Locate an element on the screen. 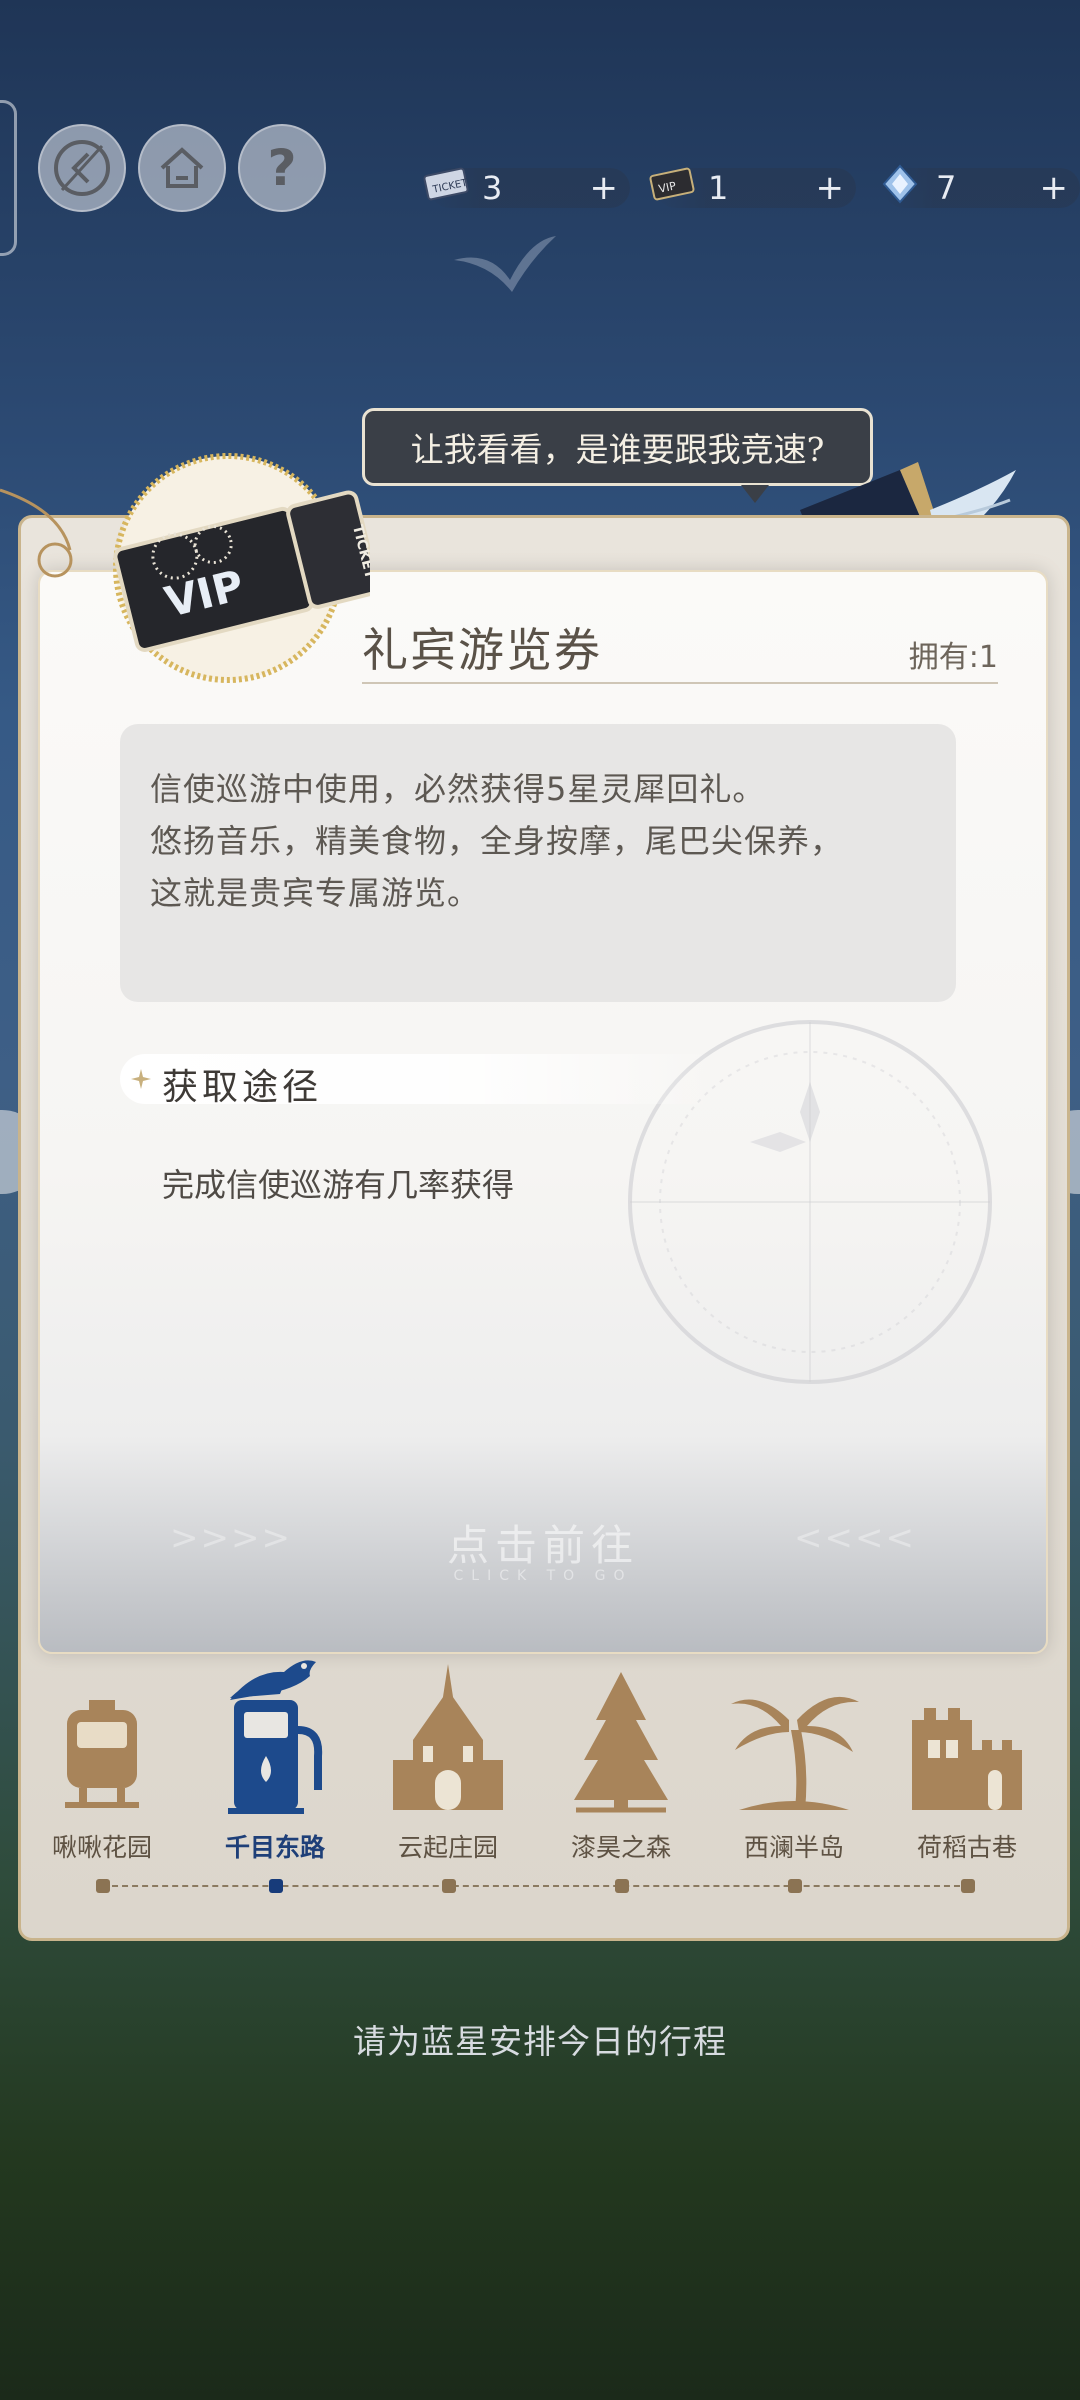  destination-item: 云起庄园 is located at coordinates (448, 1761).